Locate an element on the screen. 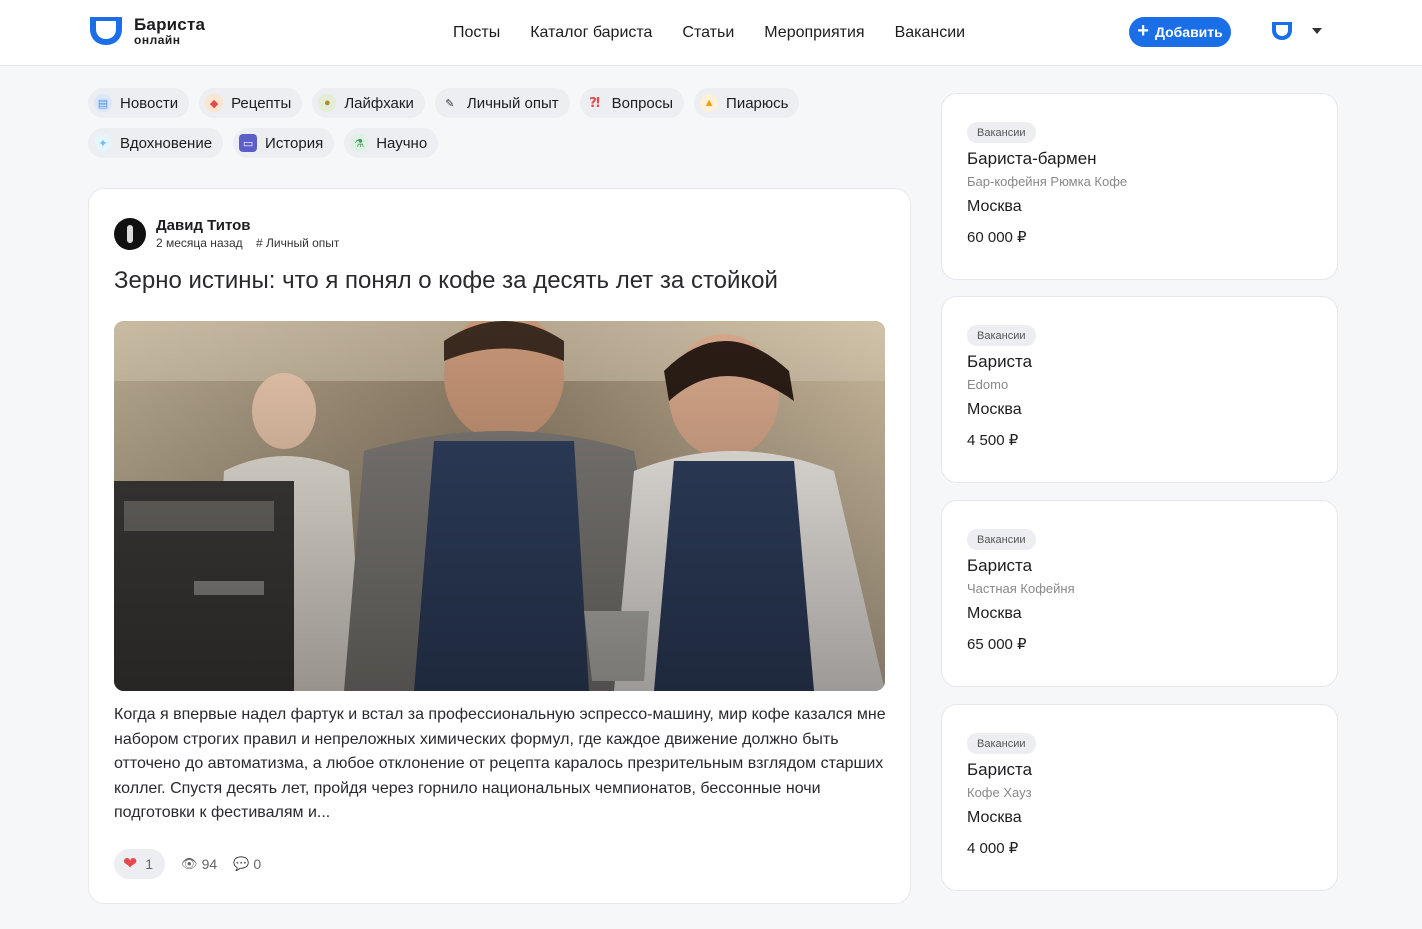 The width and height of the screenshot is (1422, 929). bookmark-icon: ◆ is located at coordinates (214, 103).